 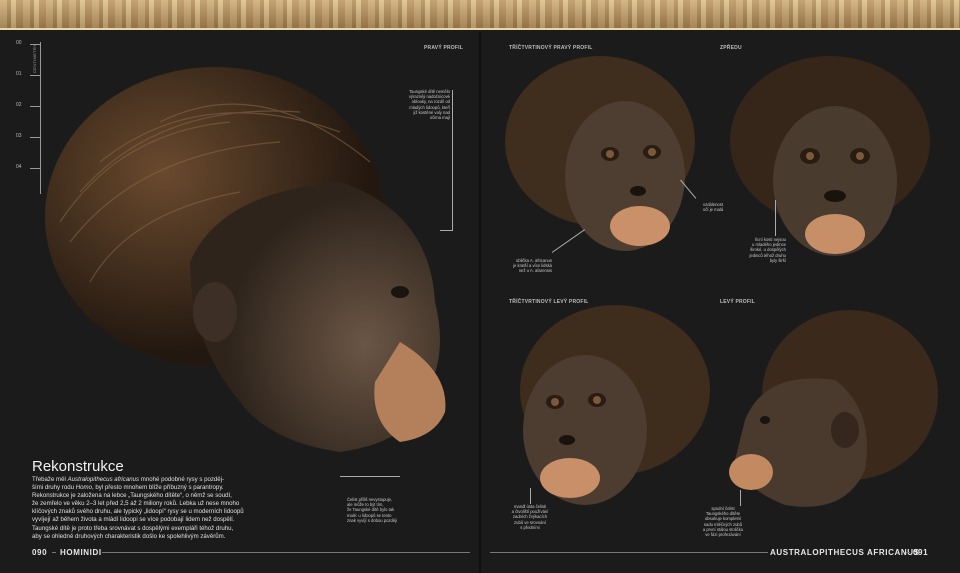 What do you see at coordinates (777, 260) in the screenshot?
I see `annotation-line: byly širší` at bounding box center [777, 260].